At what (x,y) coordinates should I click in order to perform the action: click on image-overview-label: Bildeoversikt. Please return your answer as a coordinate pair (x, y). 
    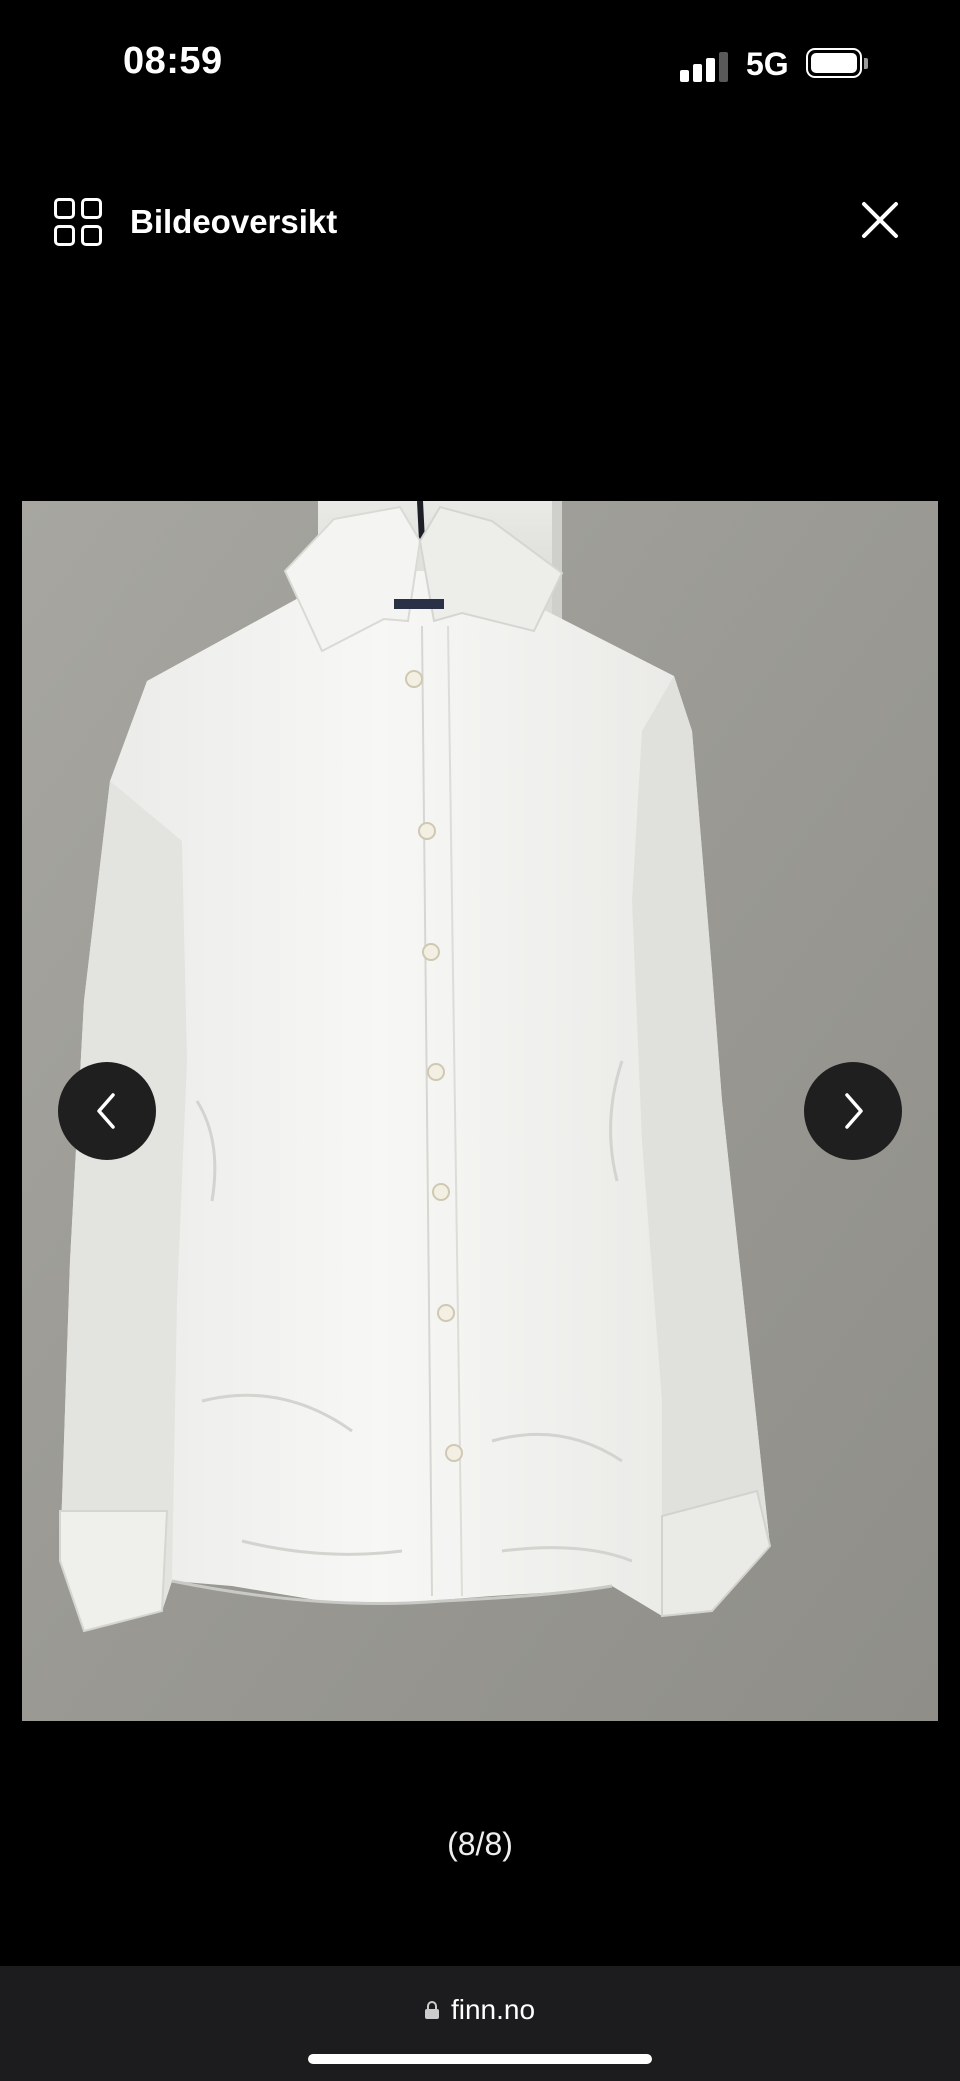
    Looking at the image, I should click on (234, 221).